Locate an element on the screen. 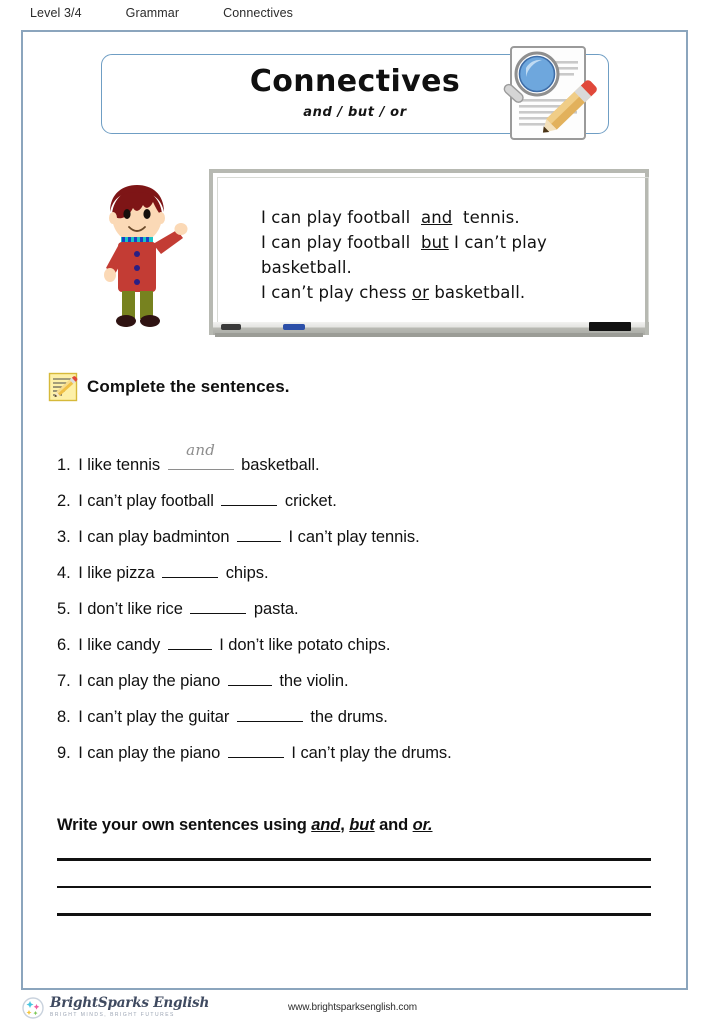 The height and width of the screenshot is (1024, 709). question-text-after: the drums. is located at coordinates (346, 717).